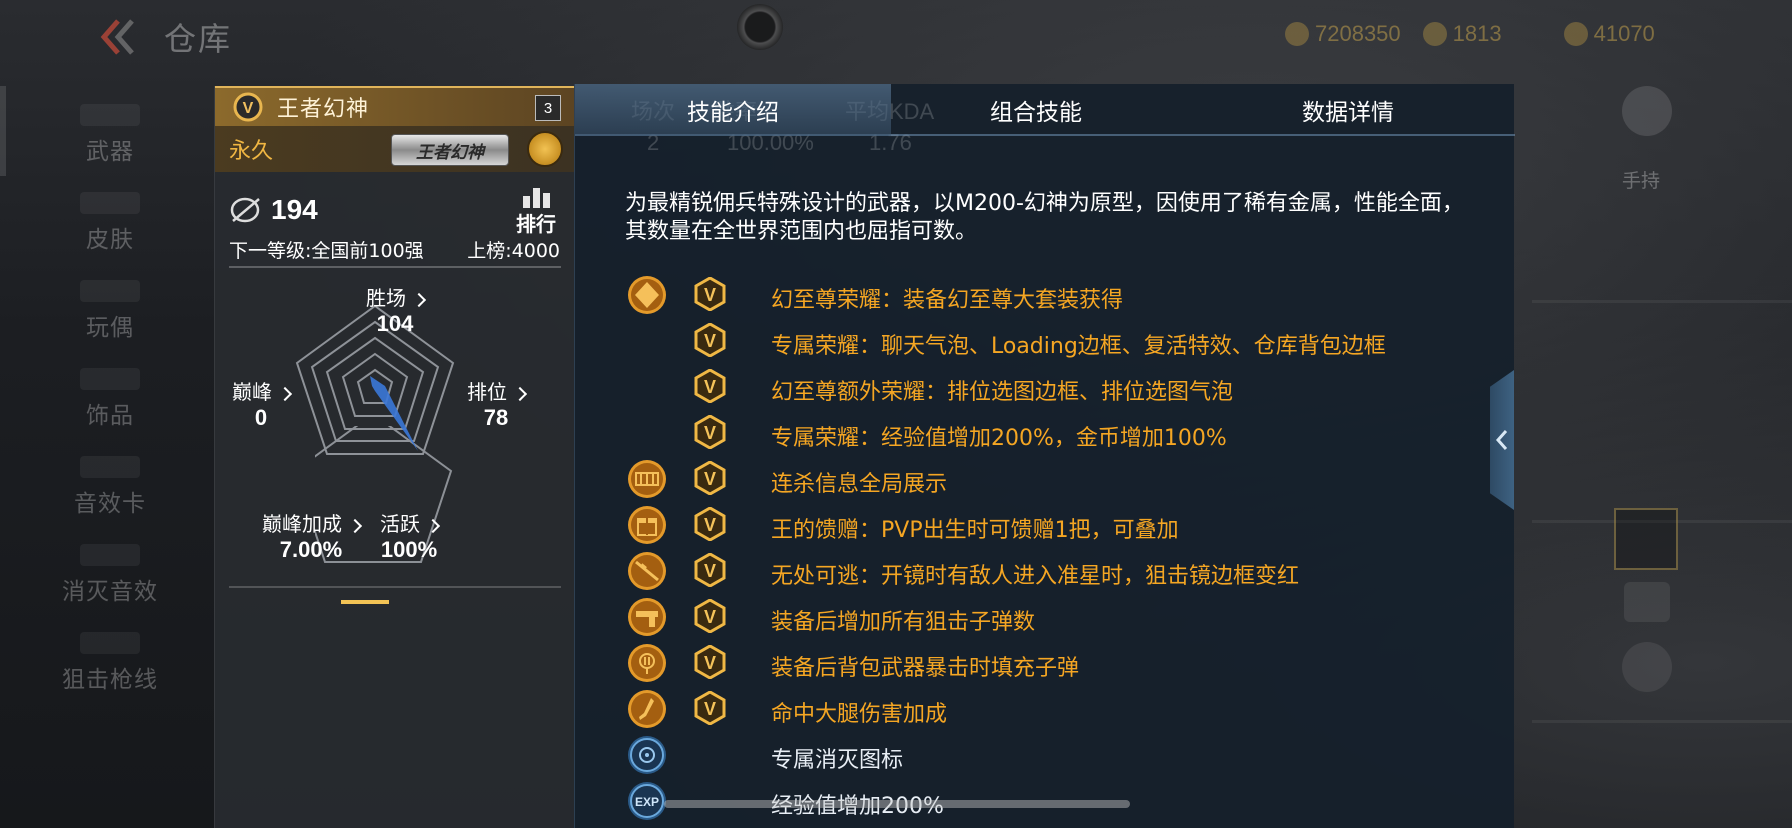  Describe the element at coordinates (1035, 576) in the screenshot. I see `feature-text: 无处可逃：开镜时有敌人进入准星时，狙击镜边框变红` at that location.